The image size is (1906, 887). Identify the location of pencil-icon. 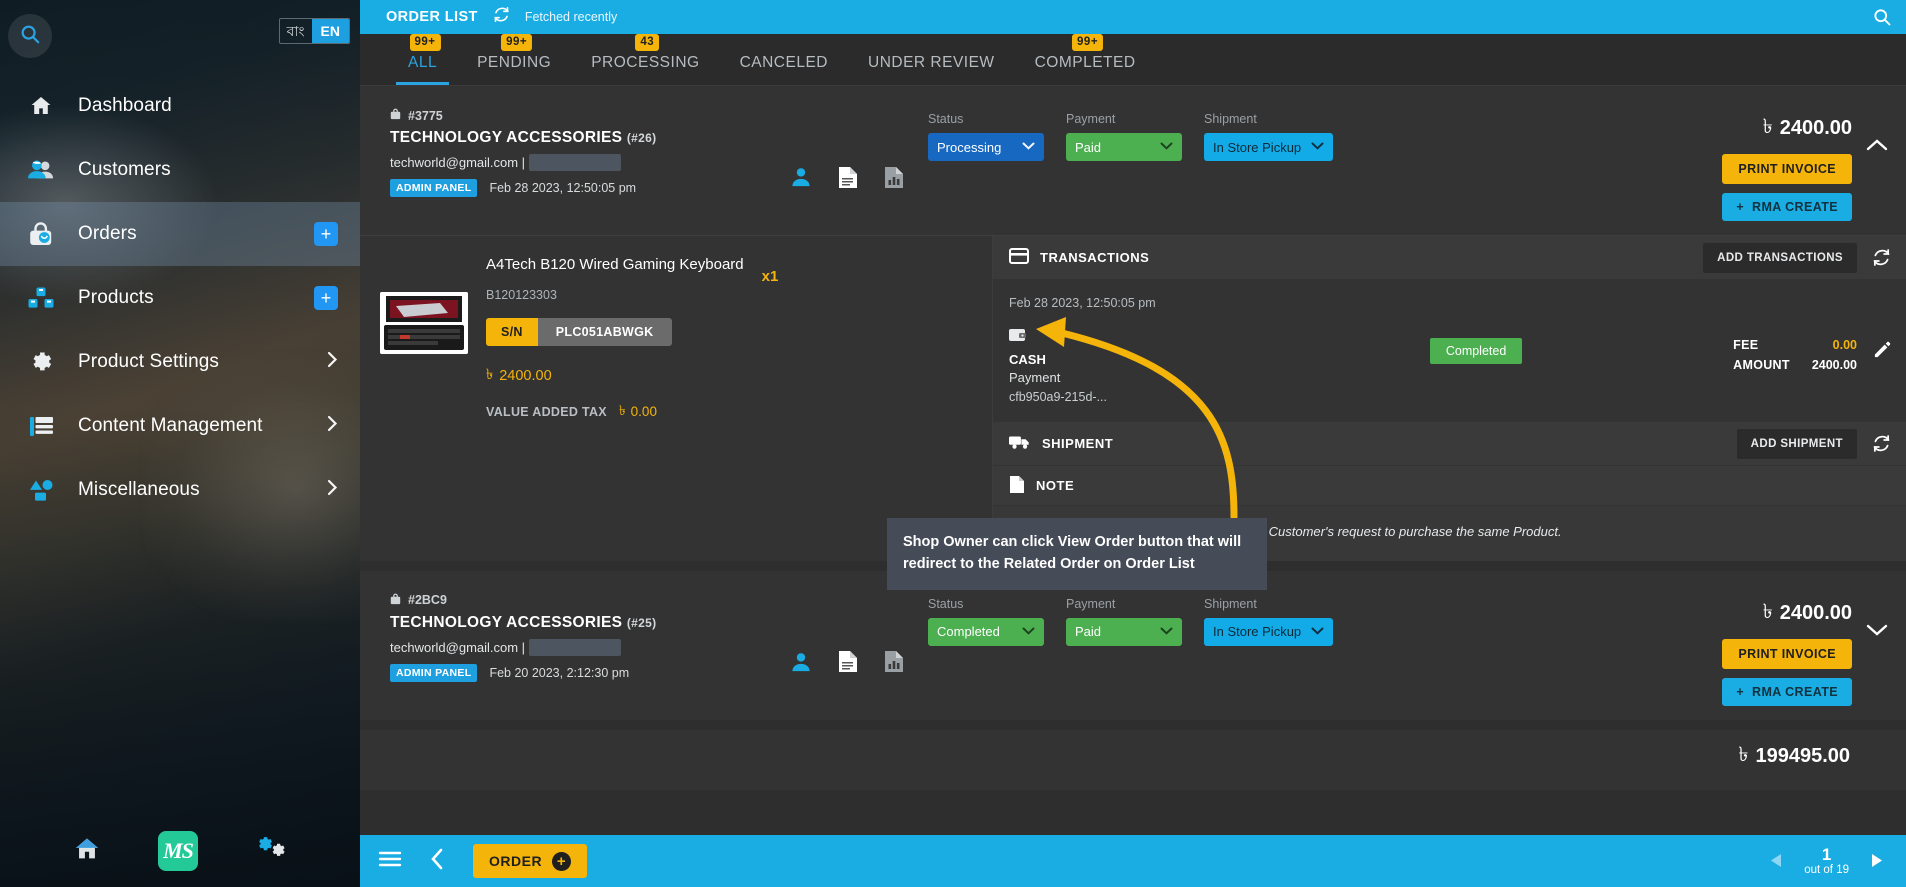
(1882, 351).